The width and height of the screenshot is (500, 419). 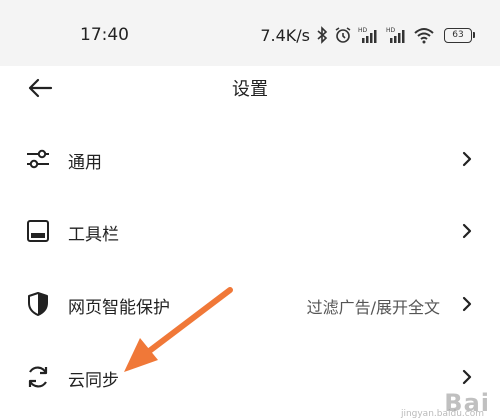 What do you see at coordinates (38, 231) in the screenshot?
I see `toolbar-icon` at bounding box center [38, 231].